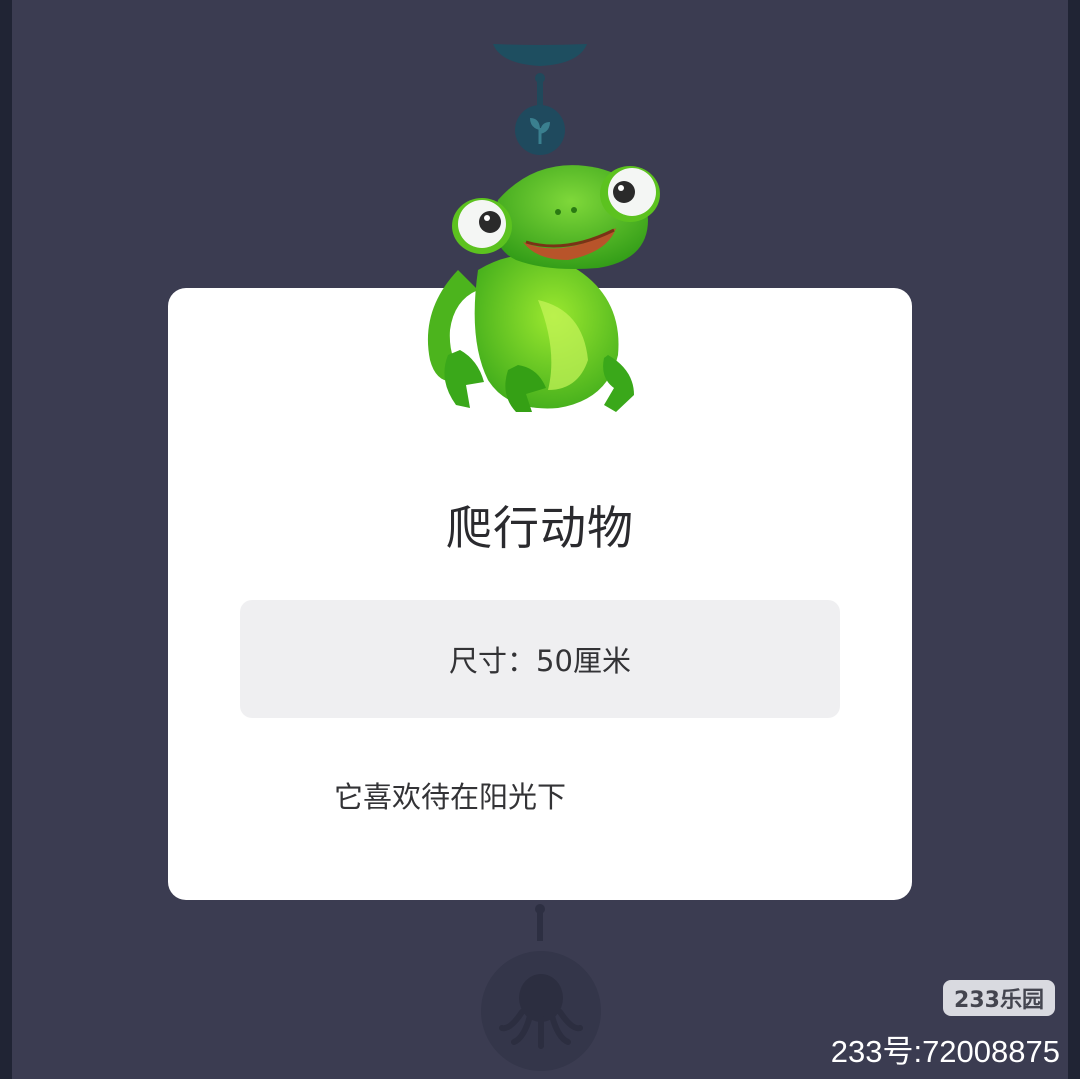 Image resolution: width=1080 pixels, height=1079 pixels. Describe the element at coordinates (999, 998) in the screenshot. I see `watermark-logo: 233乐园` at that location.